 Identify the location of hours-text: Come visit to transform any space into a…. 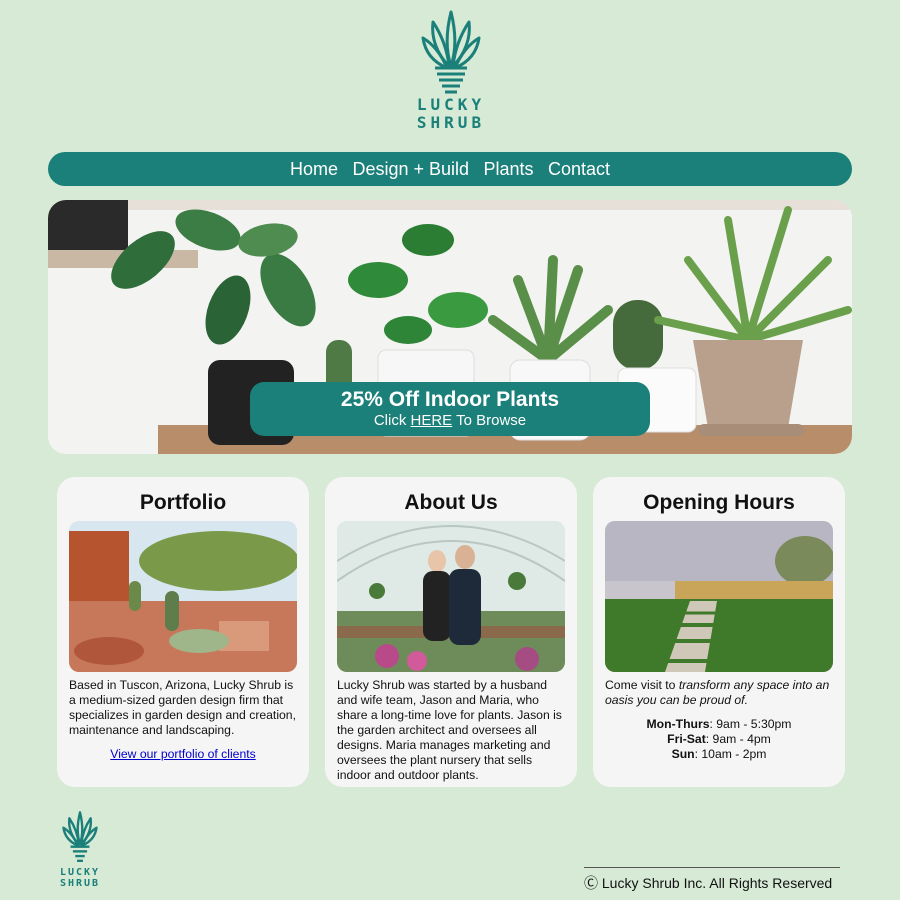
(719, 720).